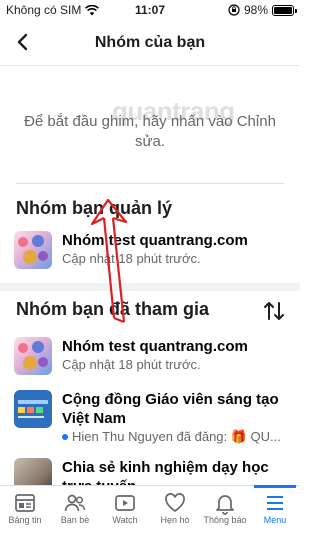  I want to click on chevron-left-icon, so click(22, 42).